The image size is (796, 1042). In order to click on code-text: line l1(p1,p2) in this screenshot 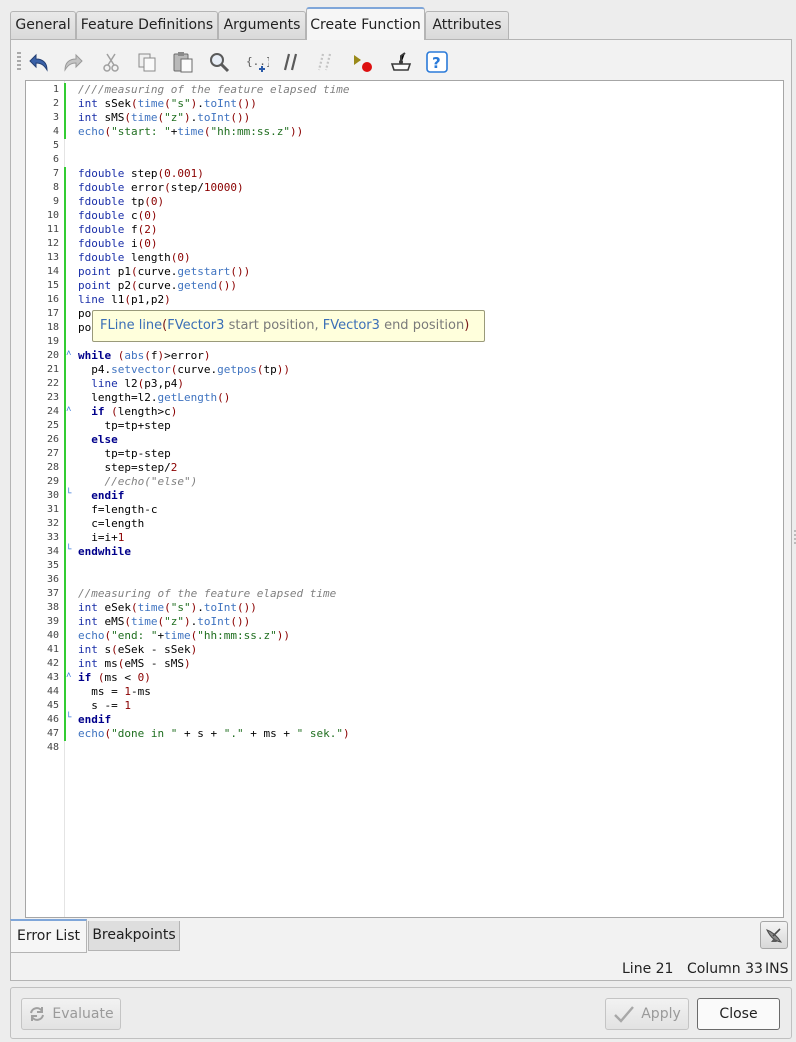, I will do `click(124, 300)`.